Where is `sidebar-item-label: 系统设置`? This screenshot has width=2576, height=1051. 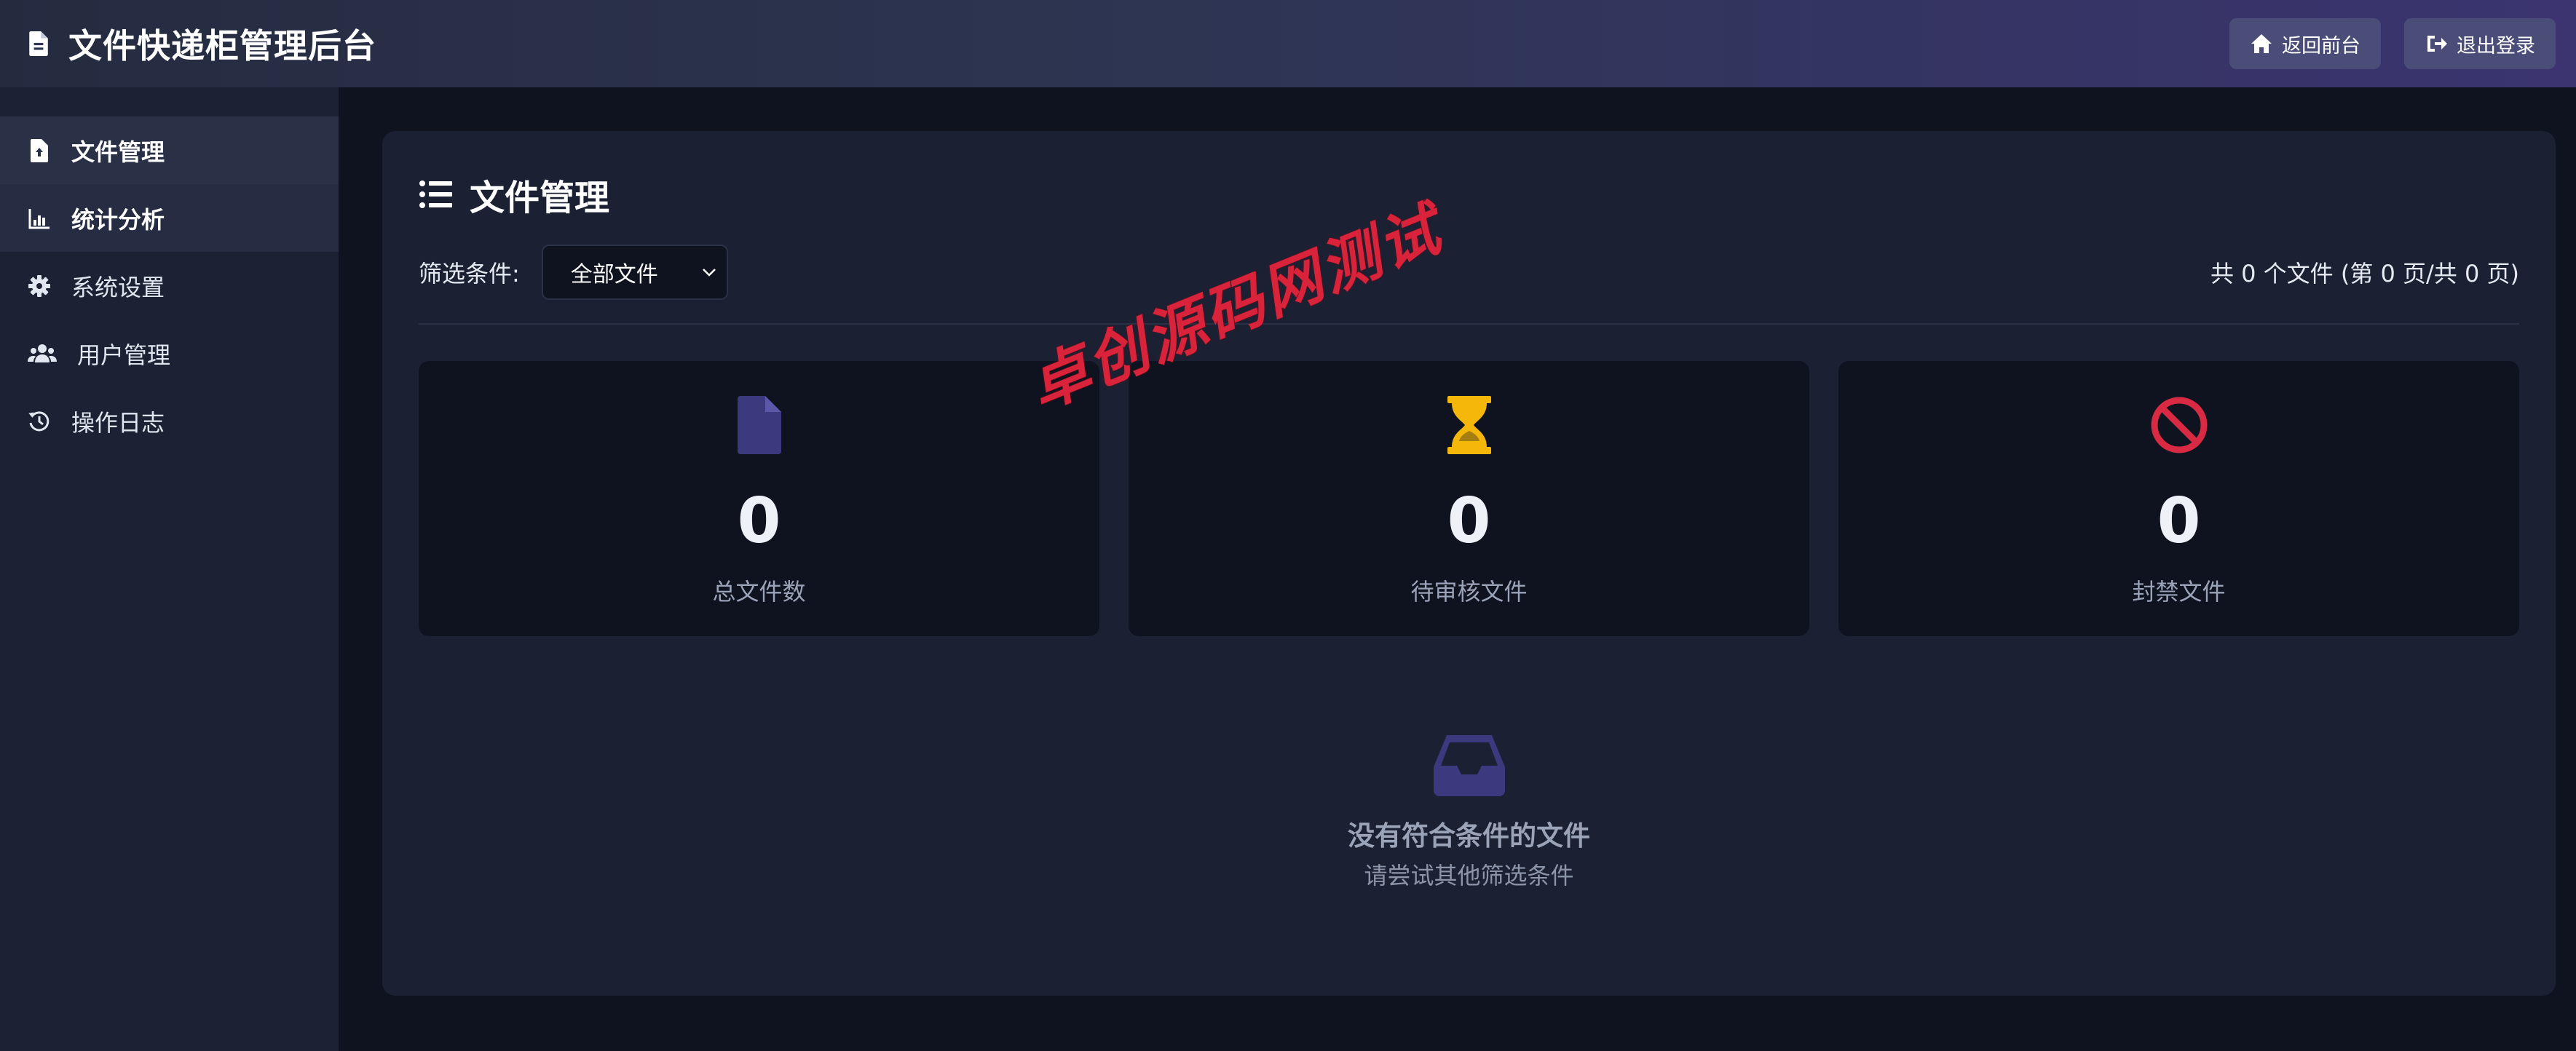 sidebar-item-label: 系统设置 is located at coordinates (118, 287).